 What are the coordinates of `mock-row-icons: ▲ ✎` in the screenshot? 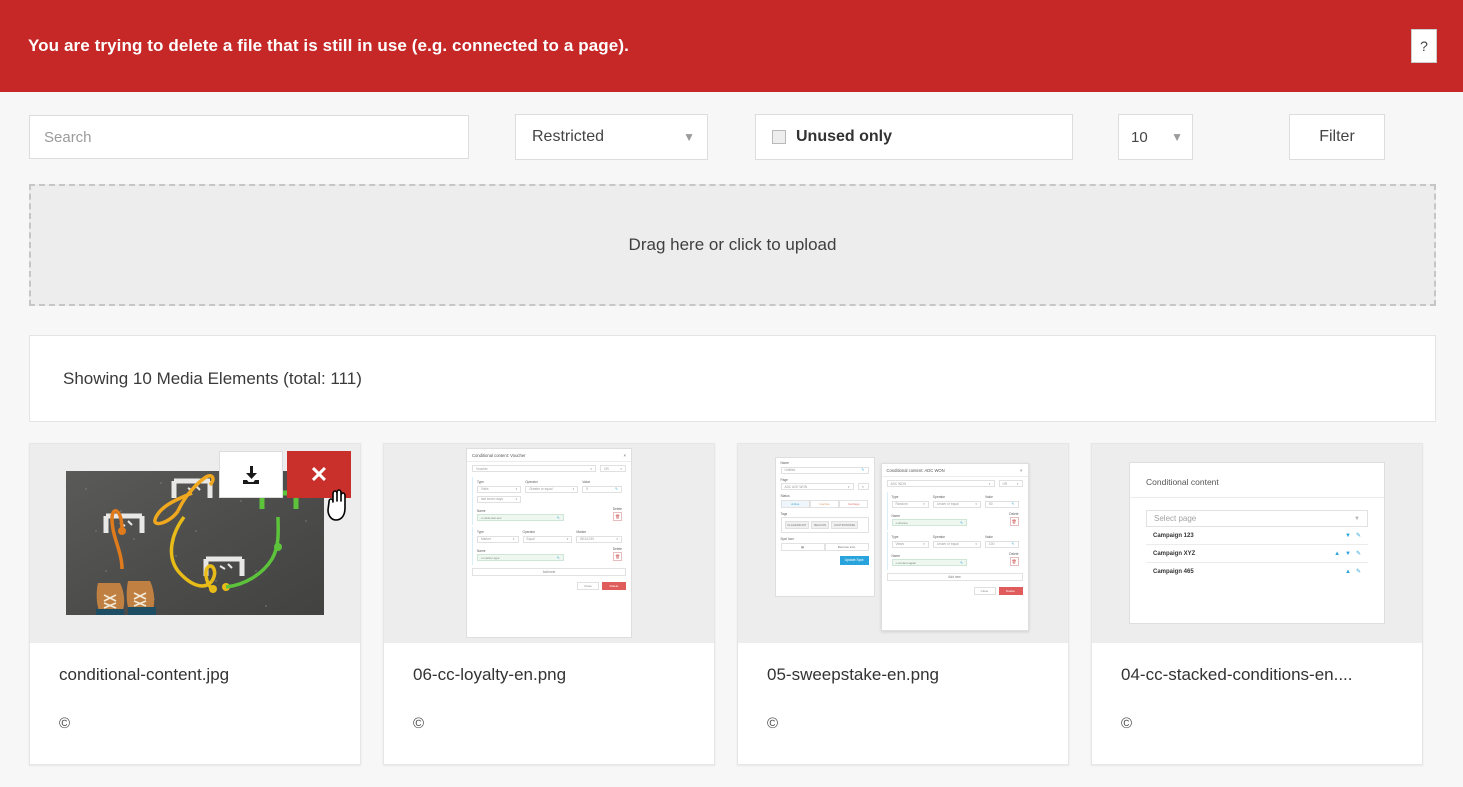 It's located at (1353, 572).